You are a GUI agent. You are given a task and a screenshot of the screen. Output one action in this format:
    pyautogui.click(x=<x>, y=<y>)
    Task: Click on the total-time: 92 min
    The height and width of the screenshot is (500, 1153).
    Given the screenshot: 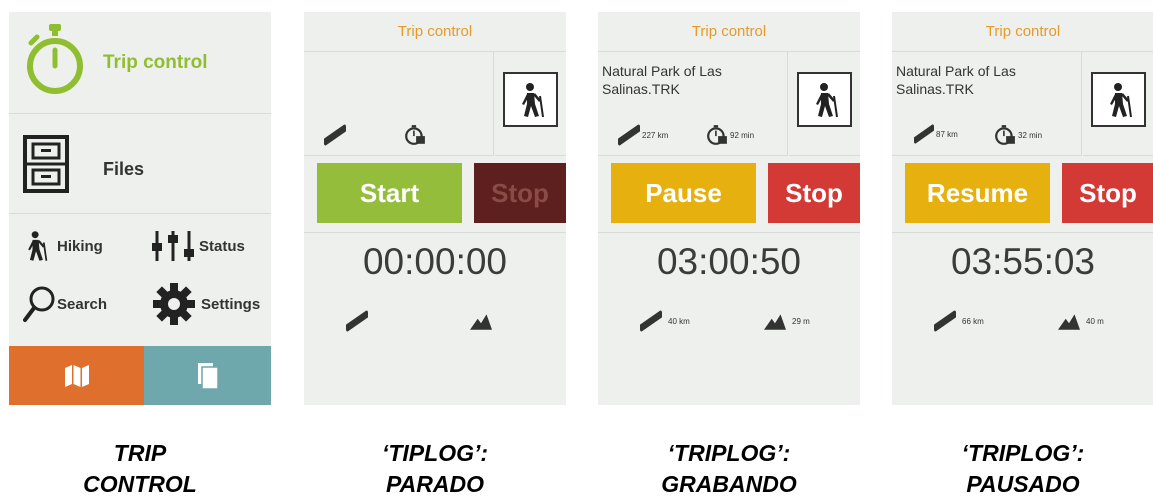 What is the action you would take?
    pyautogui.click(x=730, y=135)
    